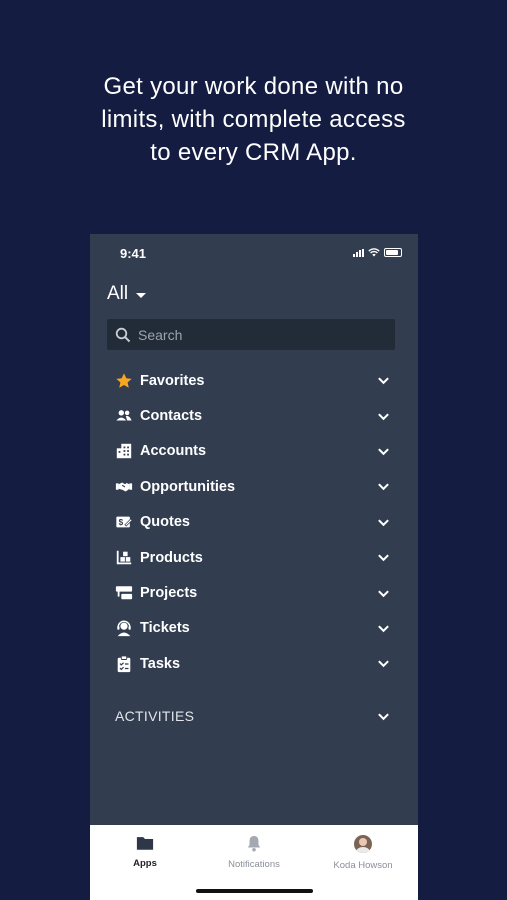 Image resolution: width=507 pixels, height=900 pixels. Describe the element at coordinates (165, 628) in the screenshot. I see `menu-item-label: Tickets` at that location.